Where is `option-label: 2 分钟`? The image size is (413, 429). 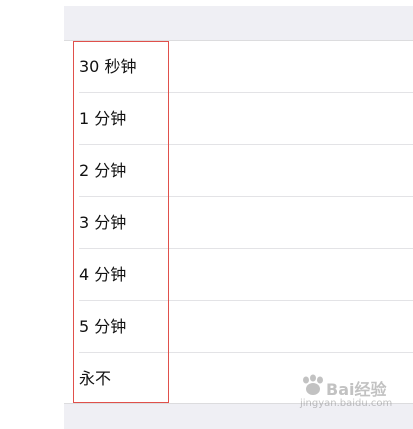 option-label: 2 分钟 is located at coordinates (103, 170).